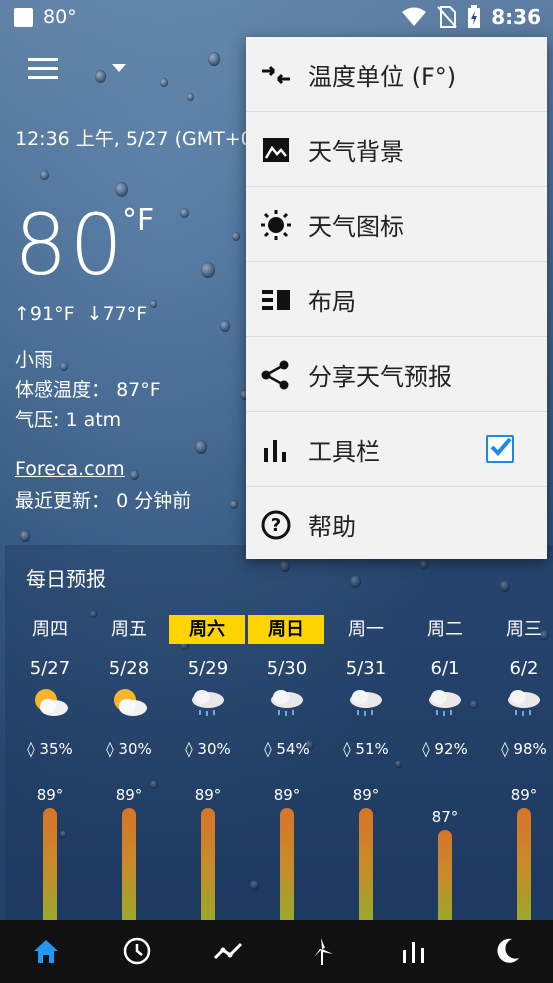 This screenshot has width=553, height=983. I want to click on day-date: 5/27, so click(50, 668).